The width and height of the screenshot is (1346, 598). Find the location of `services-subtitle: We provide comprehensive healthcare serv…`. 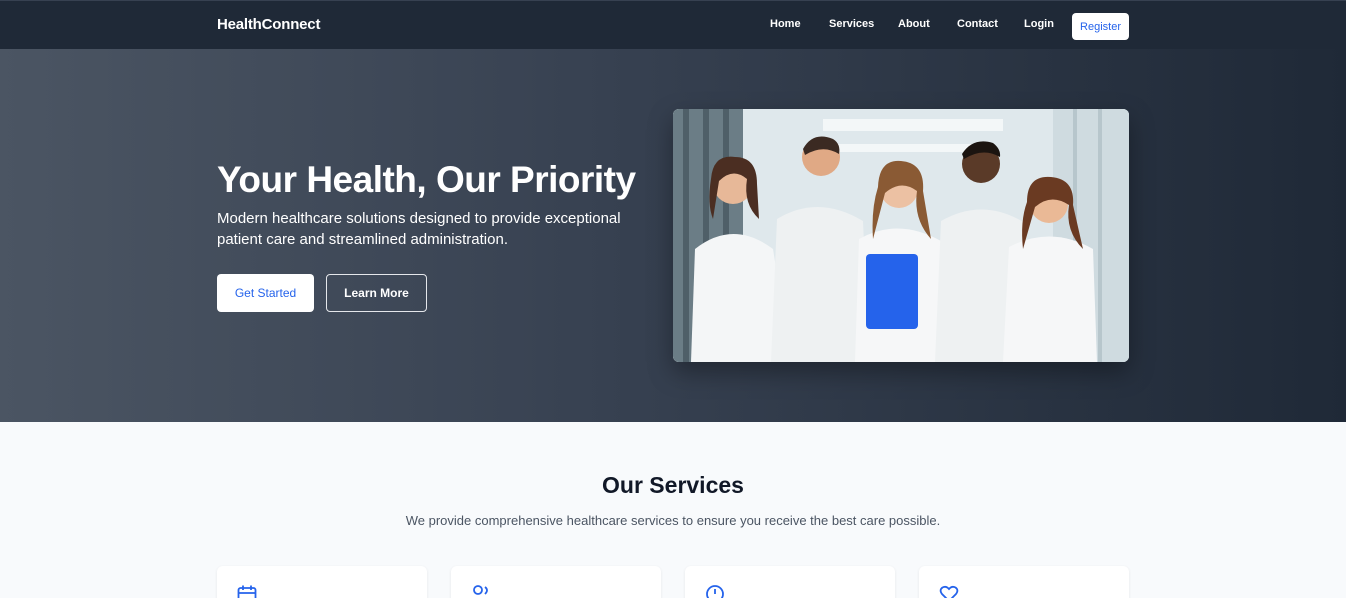

services-subtitle: We provide comprehensive healthcare serv… is located at coordinates (673, 520).